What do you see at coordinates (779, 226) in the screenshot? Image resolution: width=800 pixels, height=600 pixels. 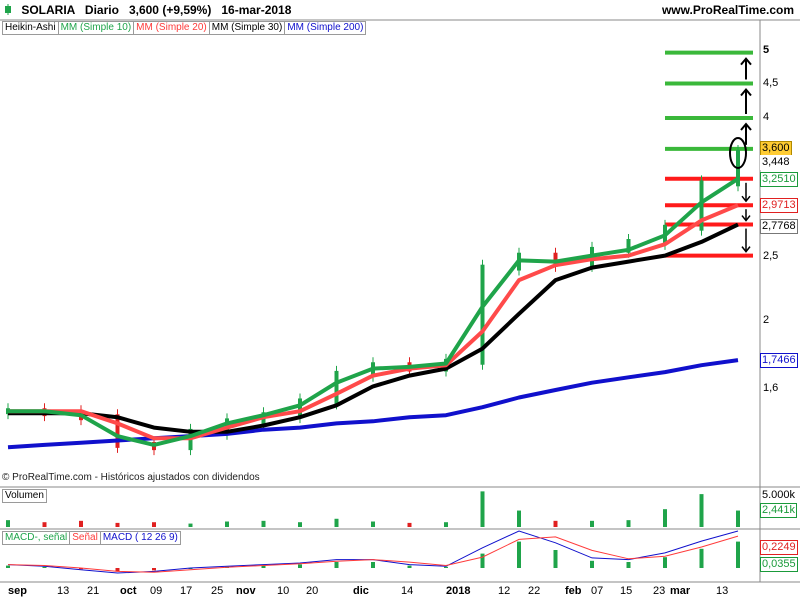 I see `ma30-badge: 2,7768` at bounding box center [779, 226].